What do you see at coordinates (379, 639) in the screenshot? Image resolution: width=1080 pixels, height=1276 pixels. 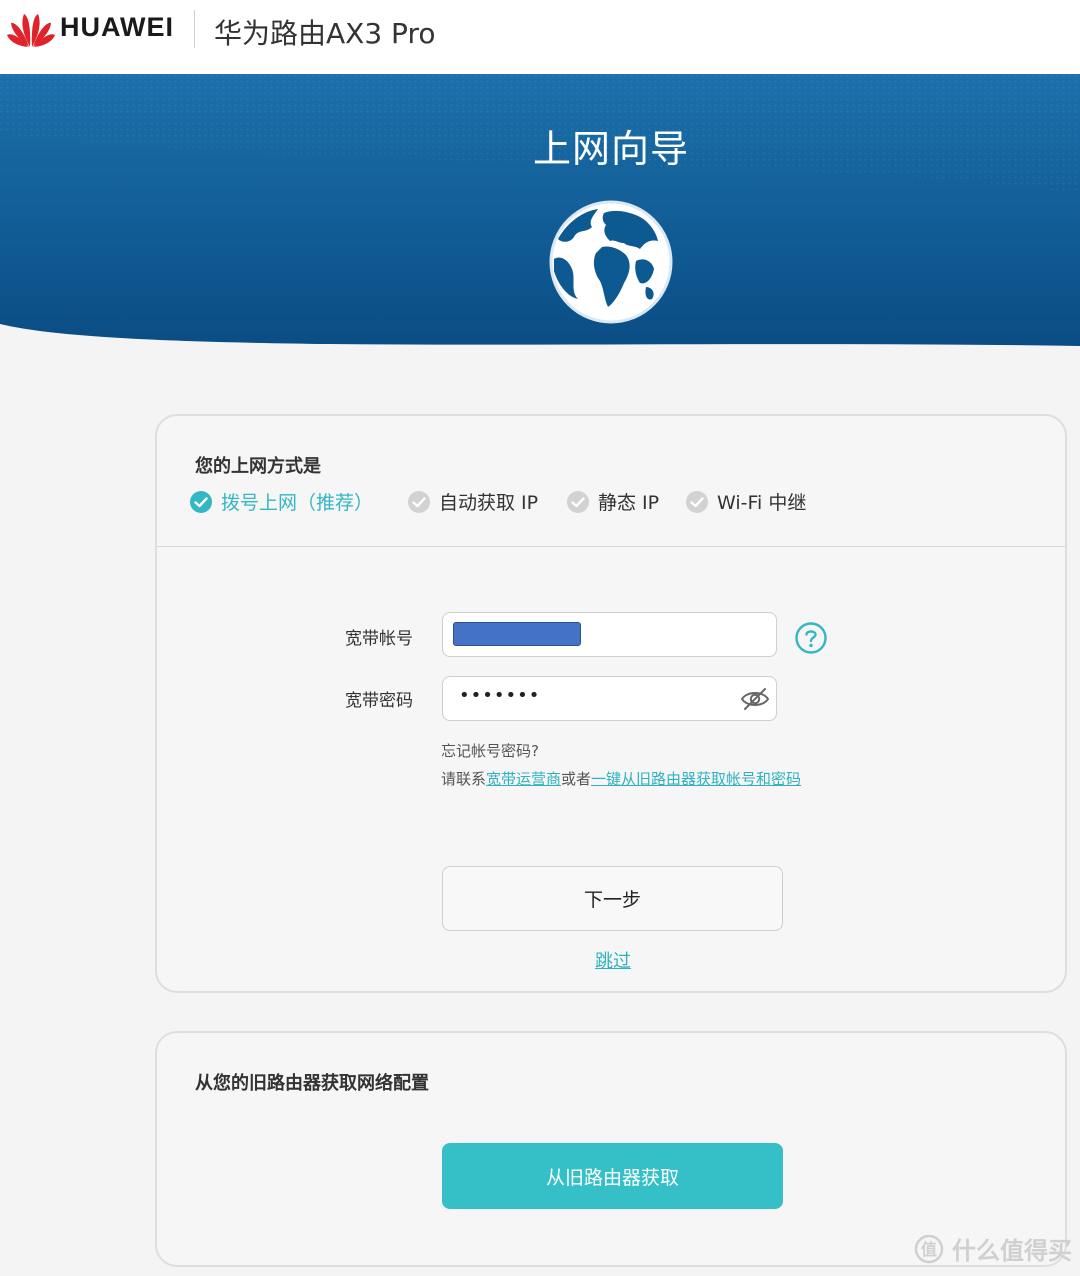 I see `account-label: 宽带帐号` at bounding box center [379, 639].